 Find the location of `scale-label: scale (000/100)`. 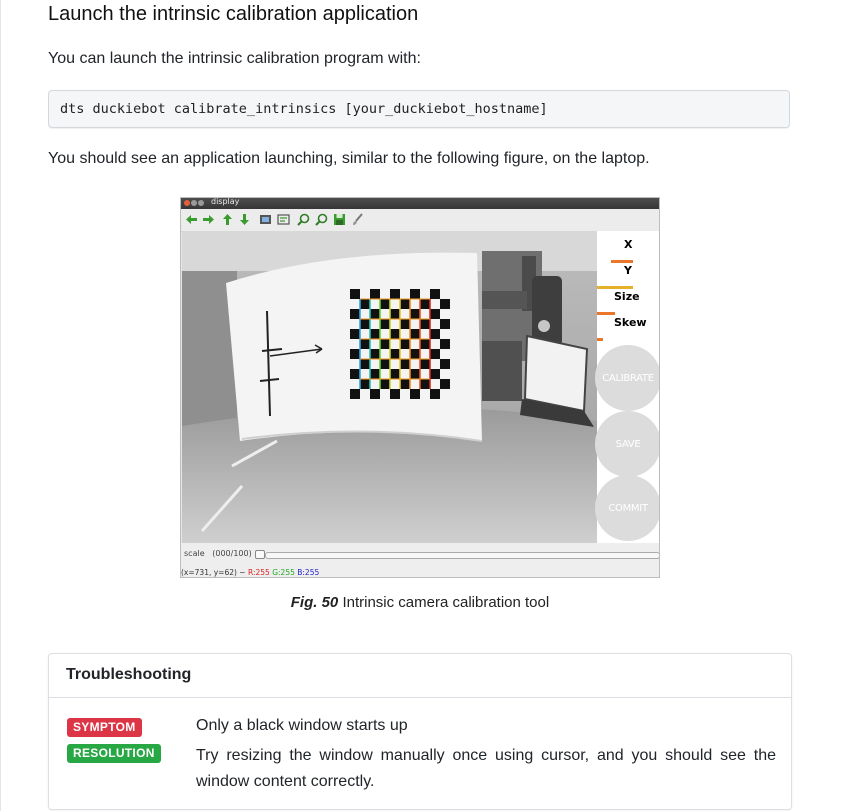

scale-label: scale (000/100) is located at coordinates (218, 553).